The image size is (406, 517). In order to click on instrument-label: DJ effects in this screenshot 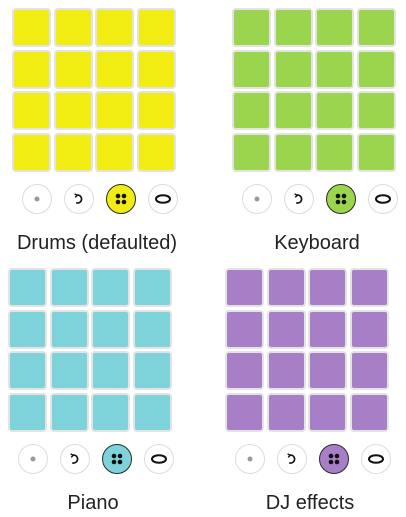, I will do `click(310, 503)`.